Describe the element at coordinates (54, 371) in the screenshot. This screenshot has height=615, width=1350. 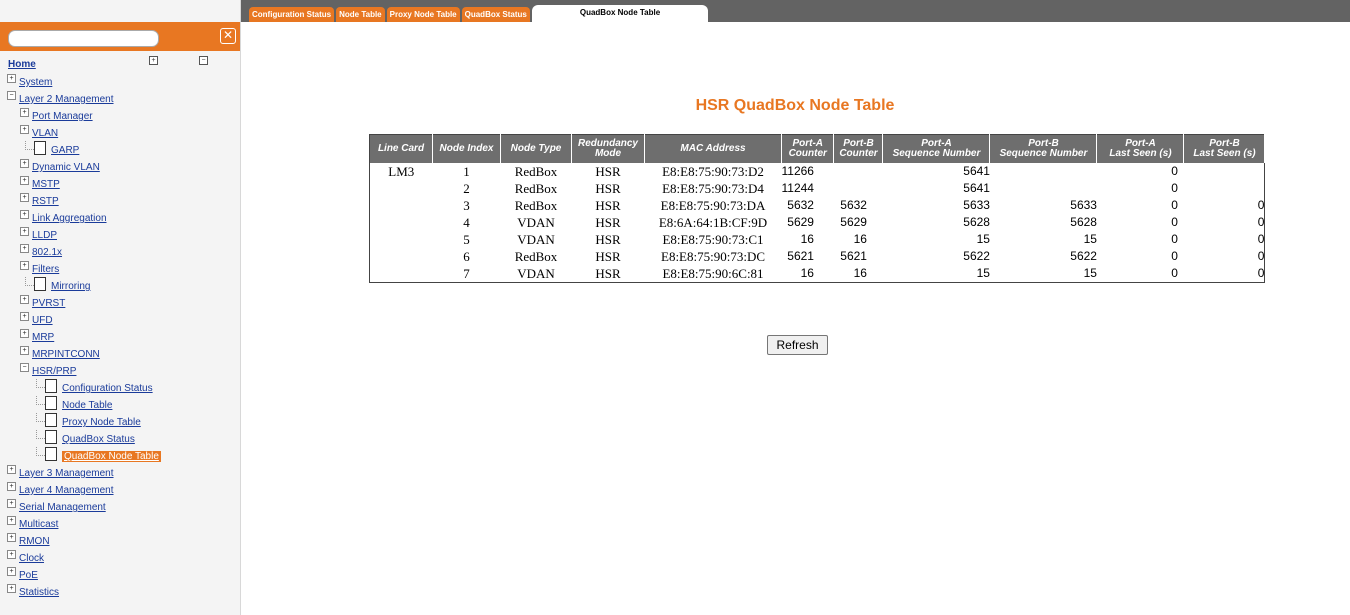
I see `sidebar-item-label: HSR/PRP` at that location.